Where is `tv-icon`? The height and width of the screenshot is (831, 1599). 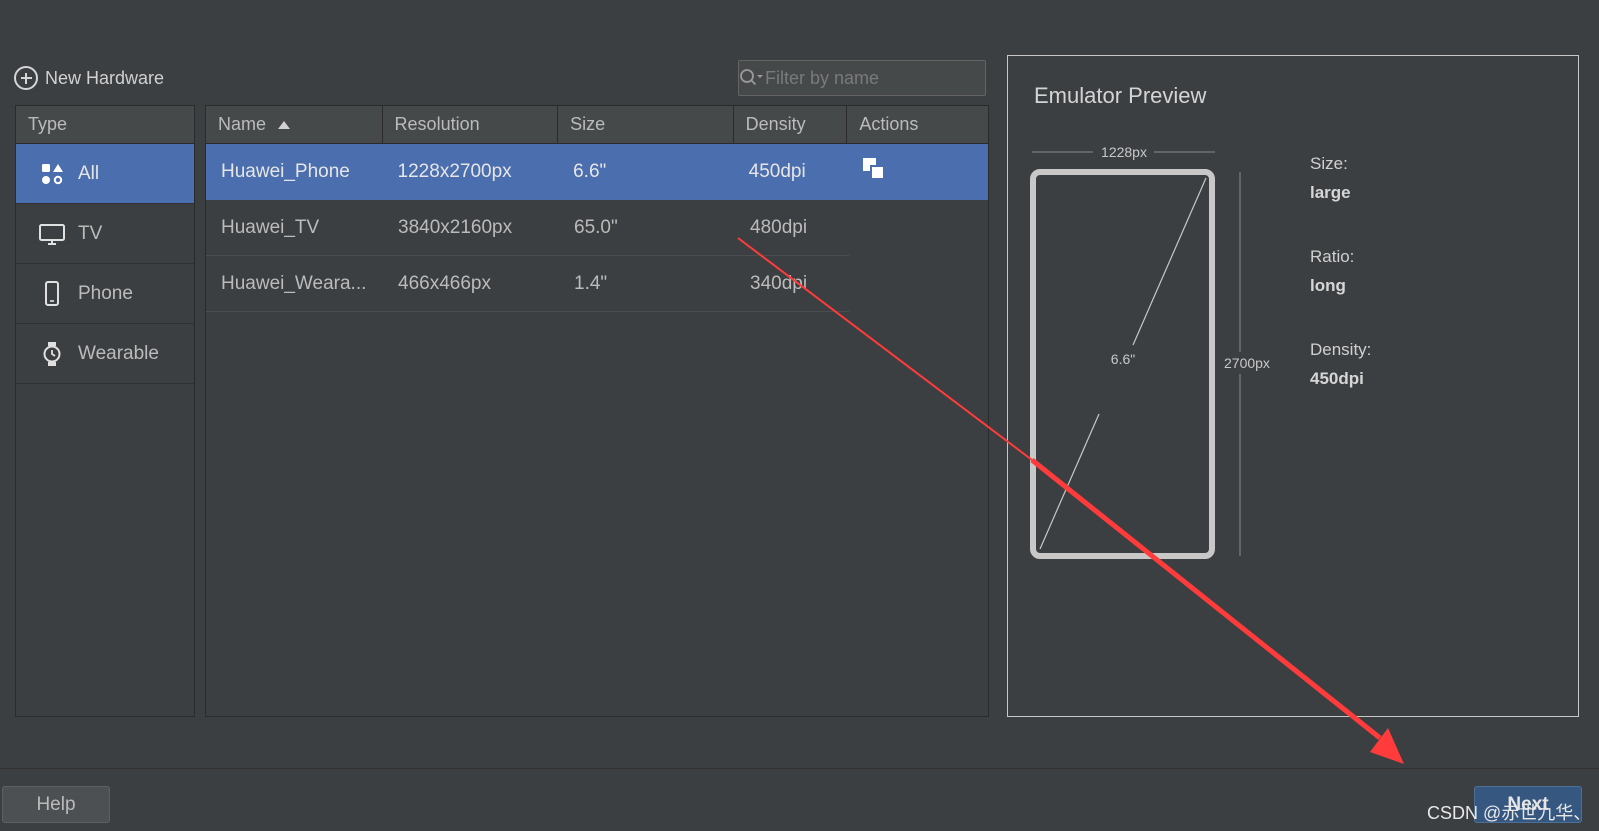 tv-icon is located at coordinates (52, 234).